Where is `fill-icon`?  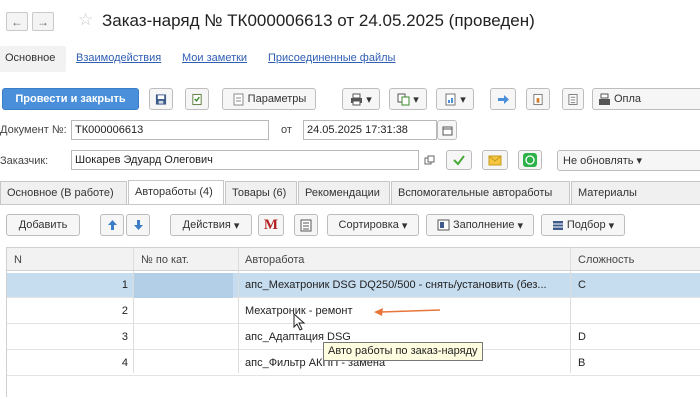
fill-icon is located at coordinates (443, 225).